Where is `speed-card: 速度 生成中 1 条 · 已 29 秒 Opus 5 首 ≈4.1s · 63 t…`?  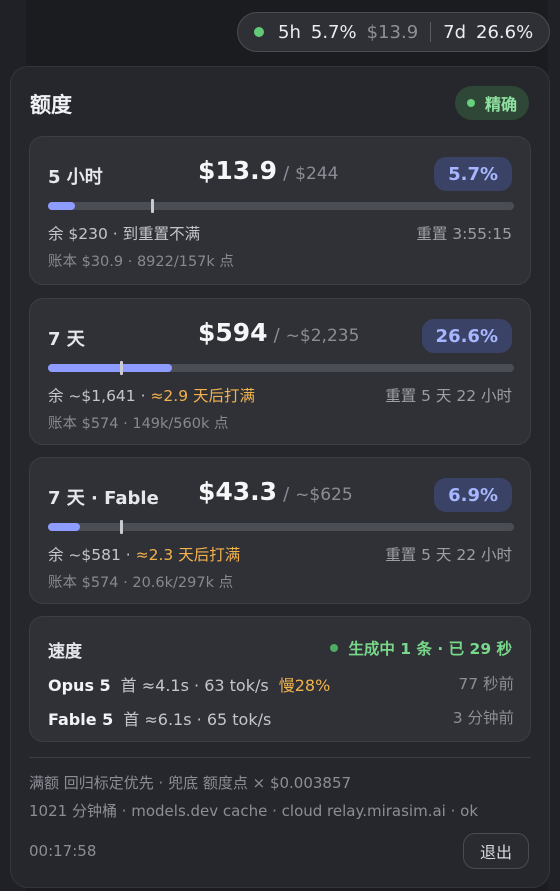
speed-card: 速度 生成中 1 条 · 已 29 秒 Opus 5 首 ≈4.1s · 63 t… is located at coordinates (280, 679).